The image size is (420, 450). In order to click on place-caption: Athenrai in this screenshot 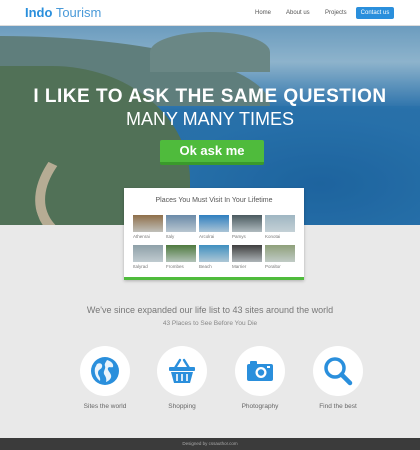, I will do `click(141, 236)`.